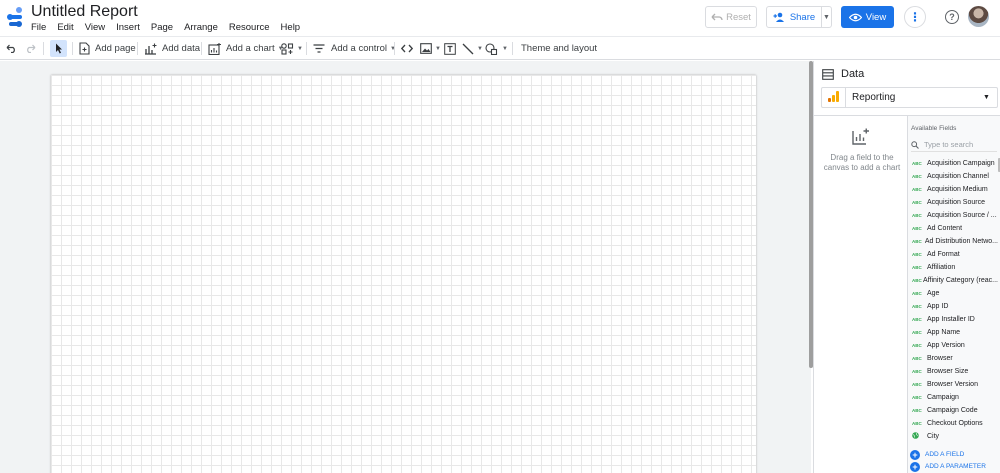 The height and width of the screenshot is (473, 1000). I want to click on field-list-item: ABC Age, so click(953, 293).